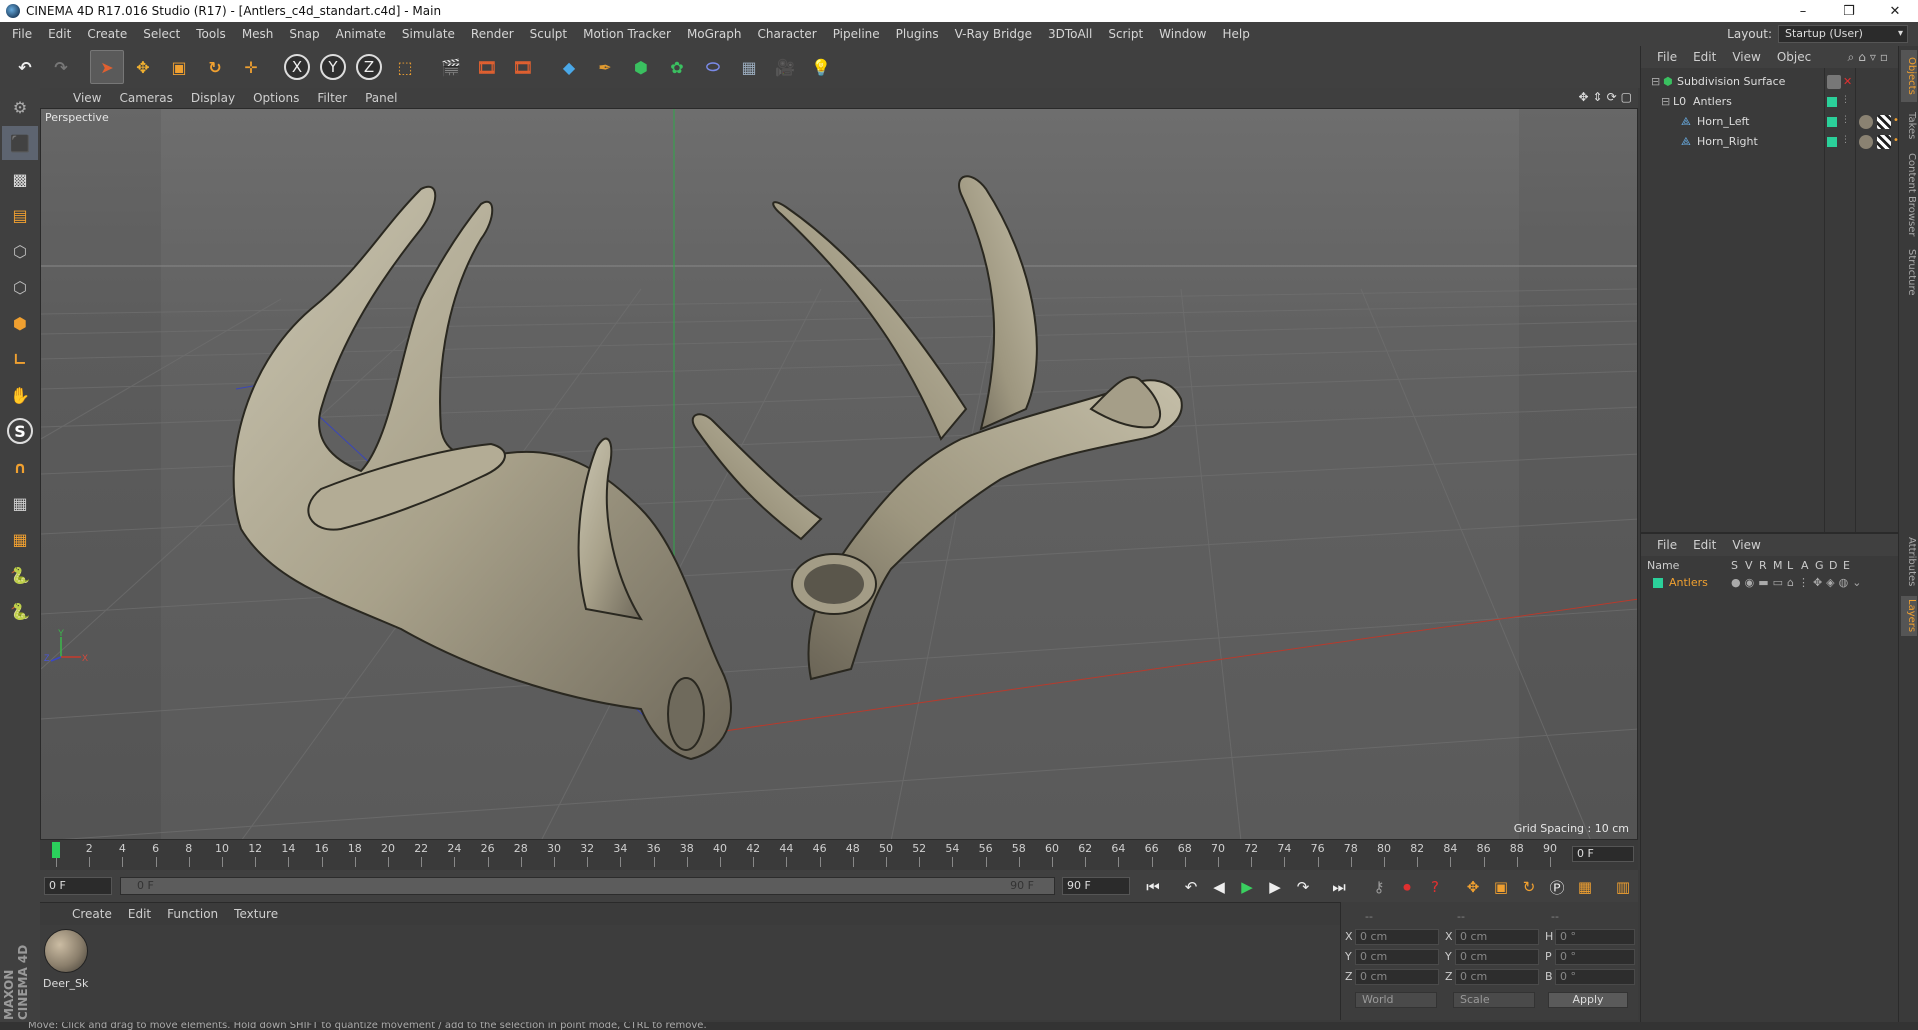 This screenshot has width=1918, height=1030. What do you see at coordinates (161, 34) in the screenshot?
I see `menu-select: Select` at bounding box center [161, 34].